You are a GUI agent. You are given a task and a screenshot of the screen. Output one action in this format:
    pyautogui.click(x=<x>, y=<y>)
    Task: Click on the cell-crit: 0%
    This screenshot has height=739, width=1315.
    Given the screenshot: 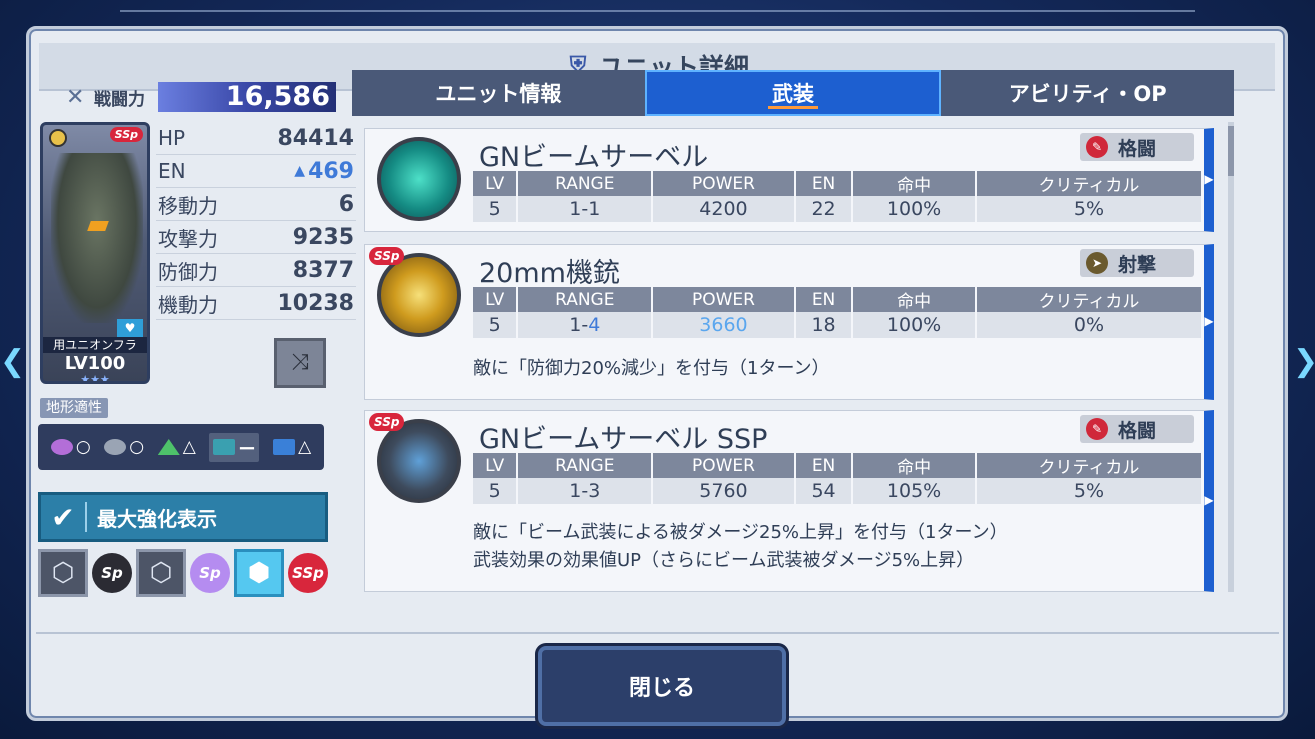 What is the action you would take?
    pyautogui.click(x=1089, y=325)
    